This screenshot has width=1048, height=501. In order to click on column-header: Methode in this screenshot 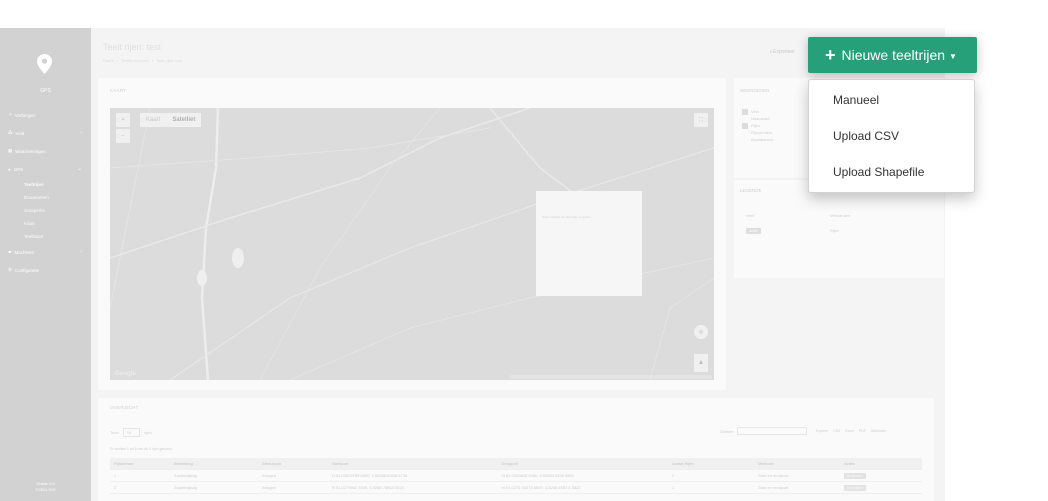, I will do `click(797, 463)`.